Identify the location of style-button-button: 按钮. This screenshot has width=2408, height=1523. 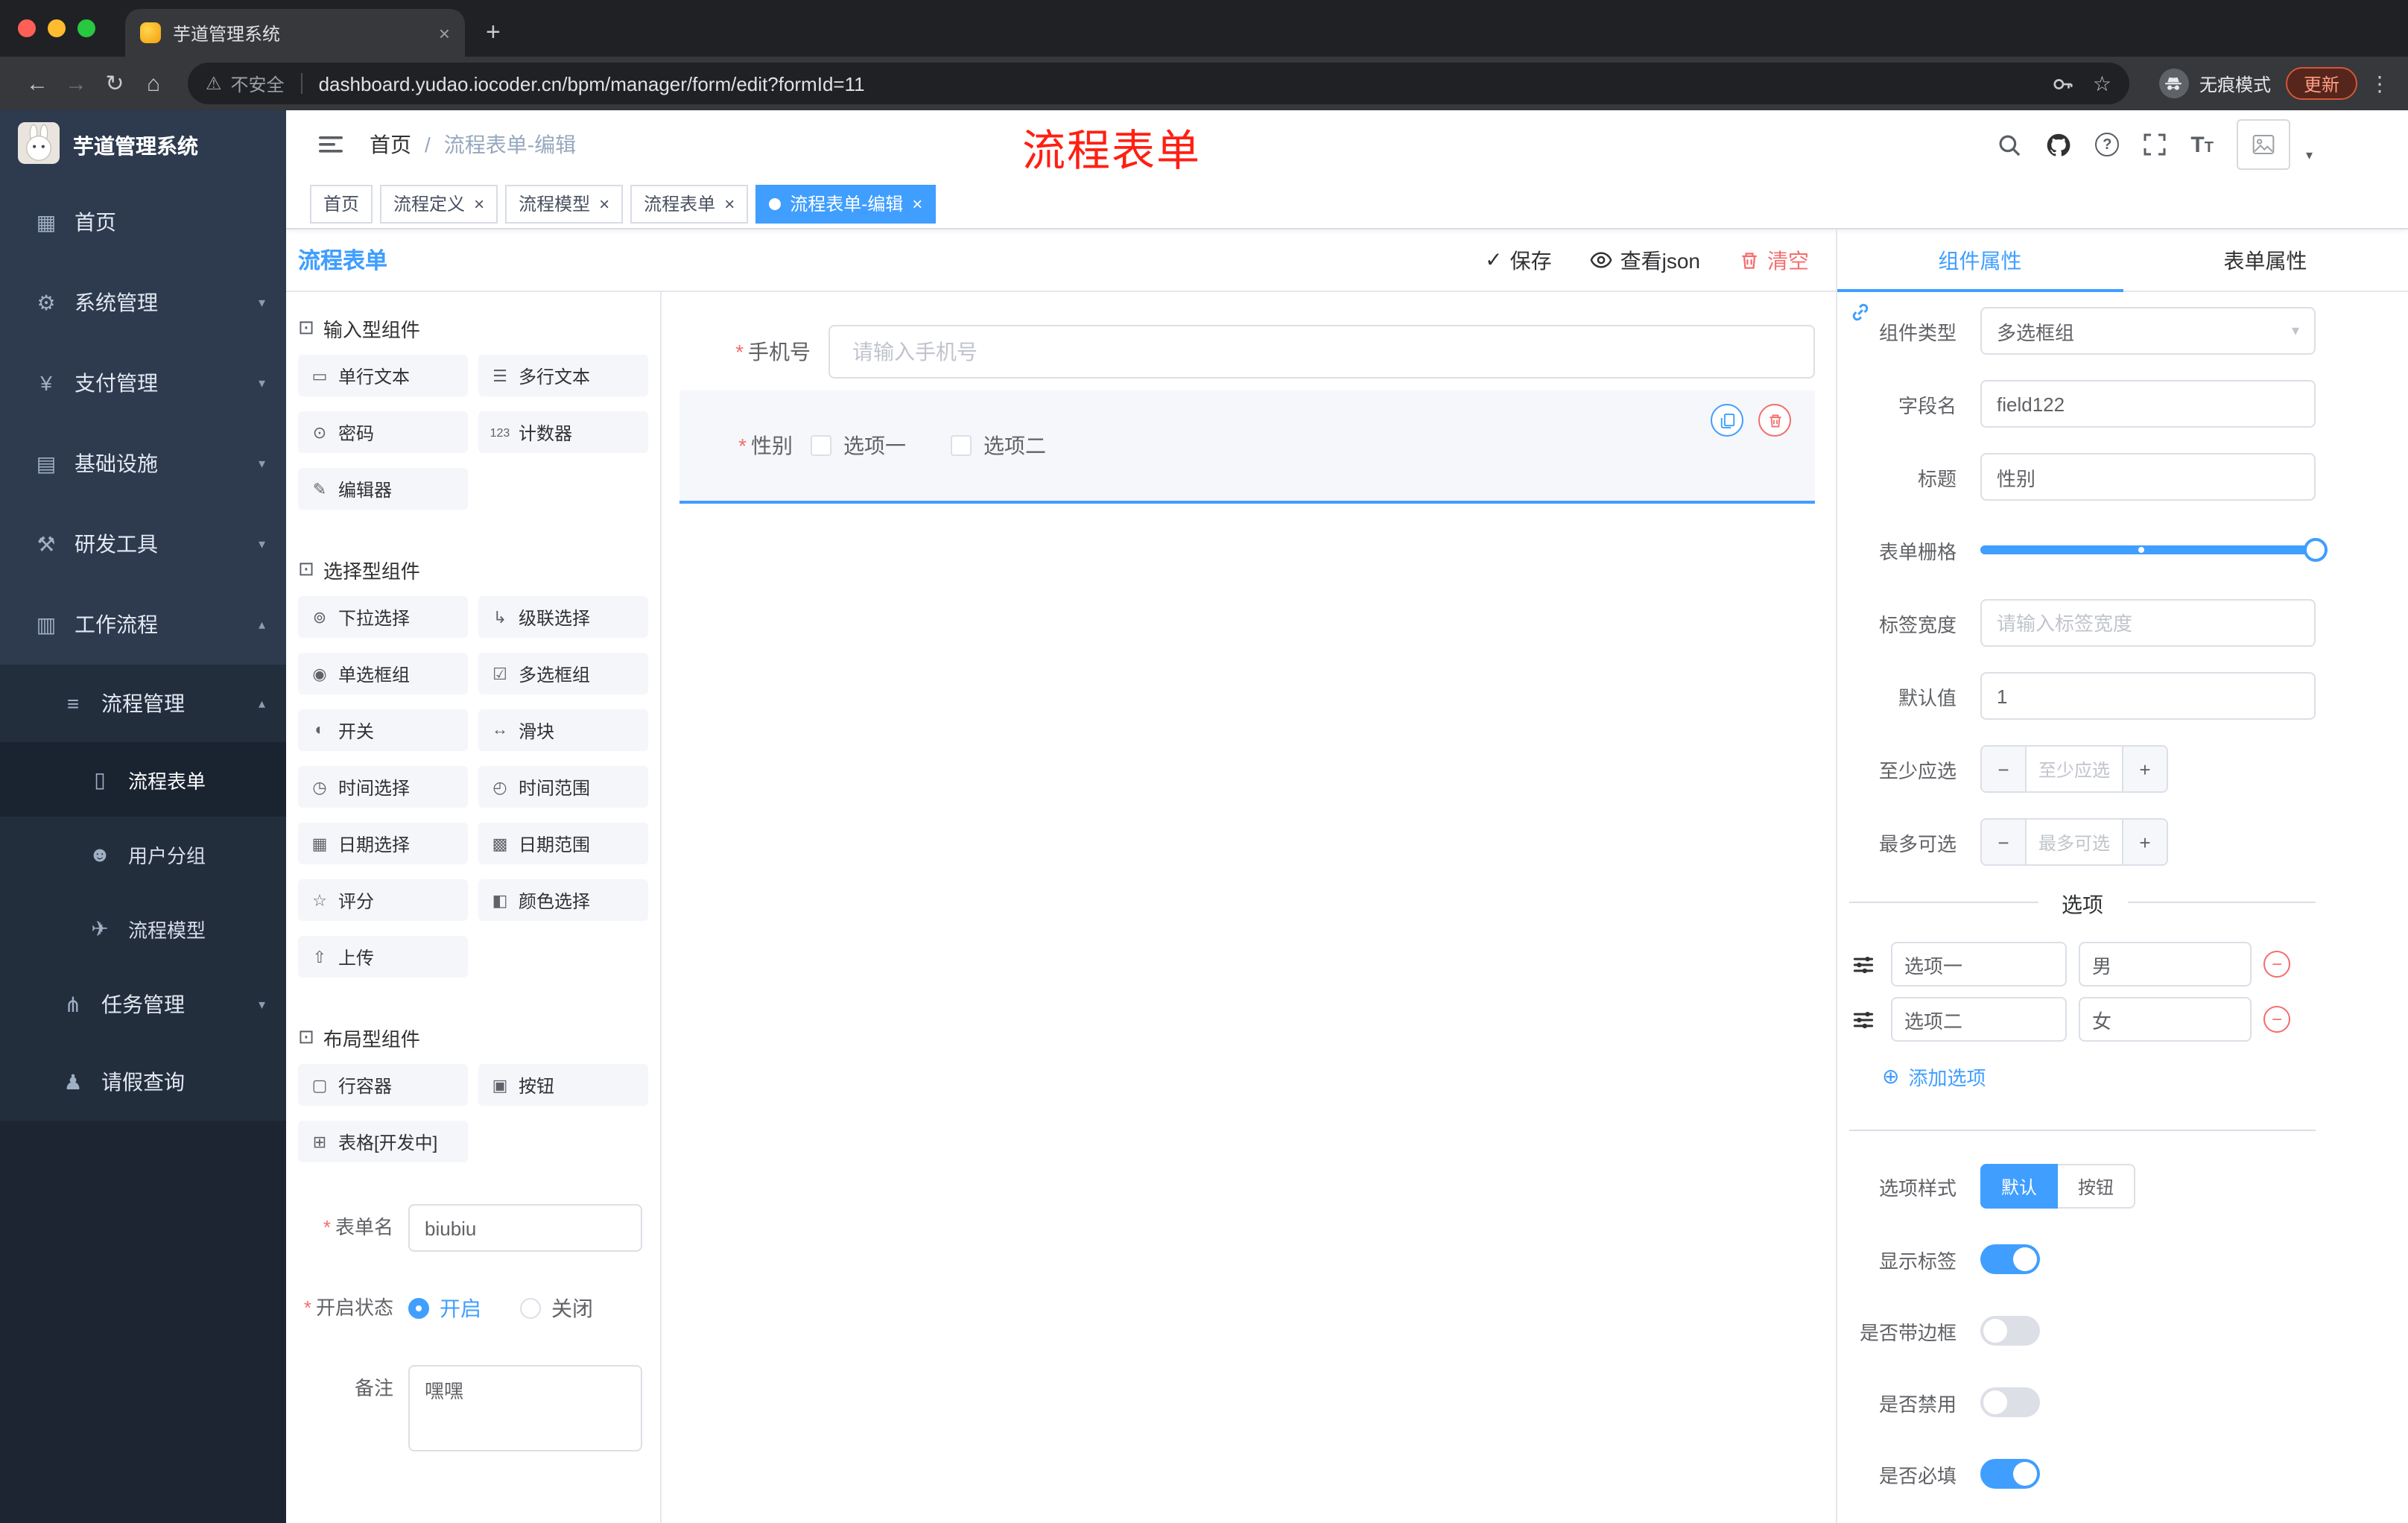
(2096, 1186).